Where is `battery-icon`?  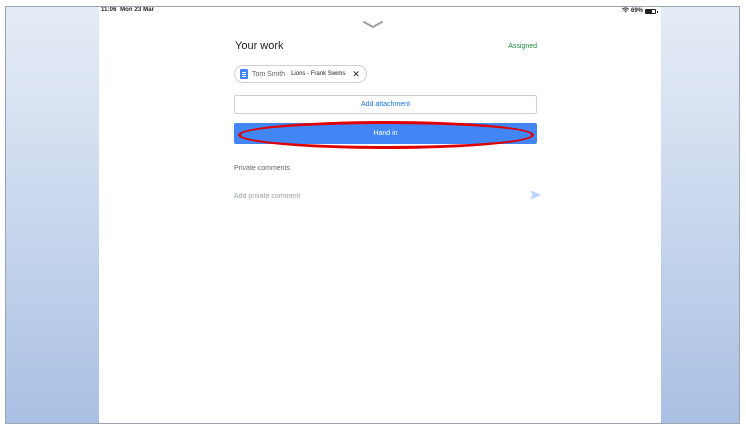
battery-icon is located at coordinates (651, 11).